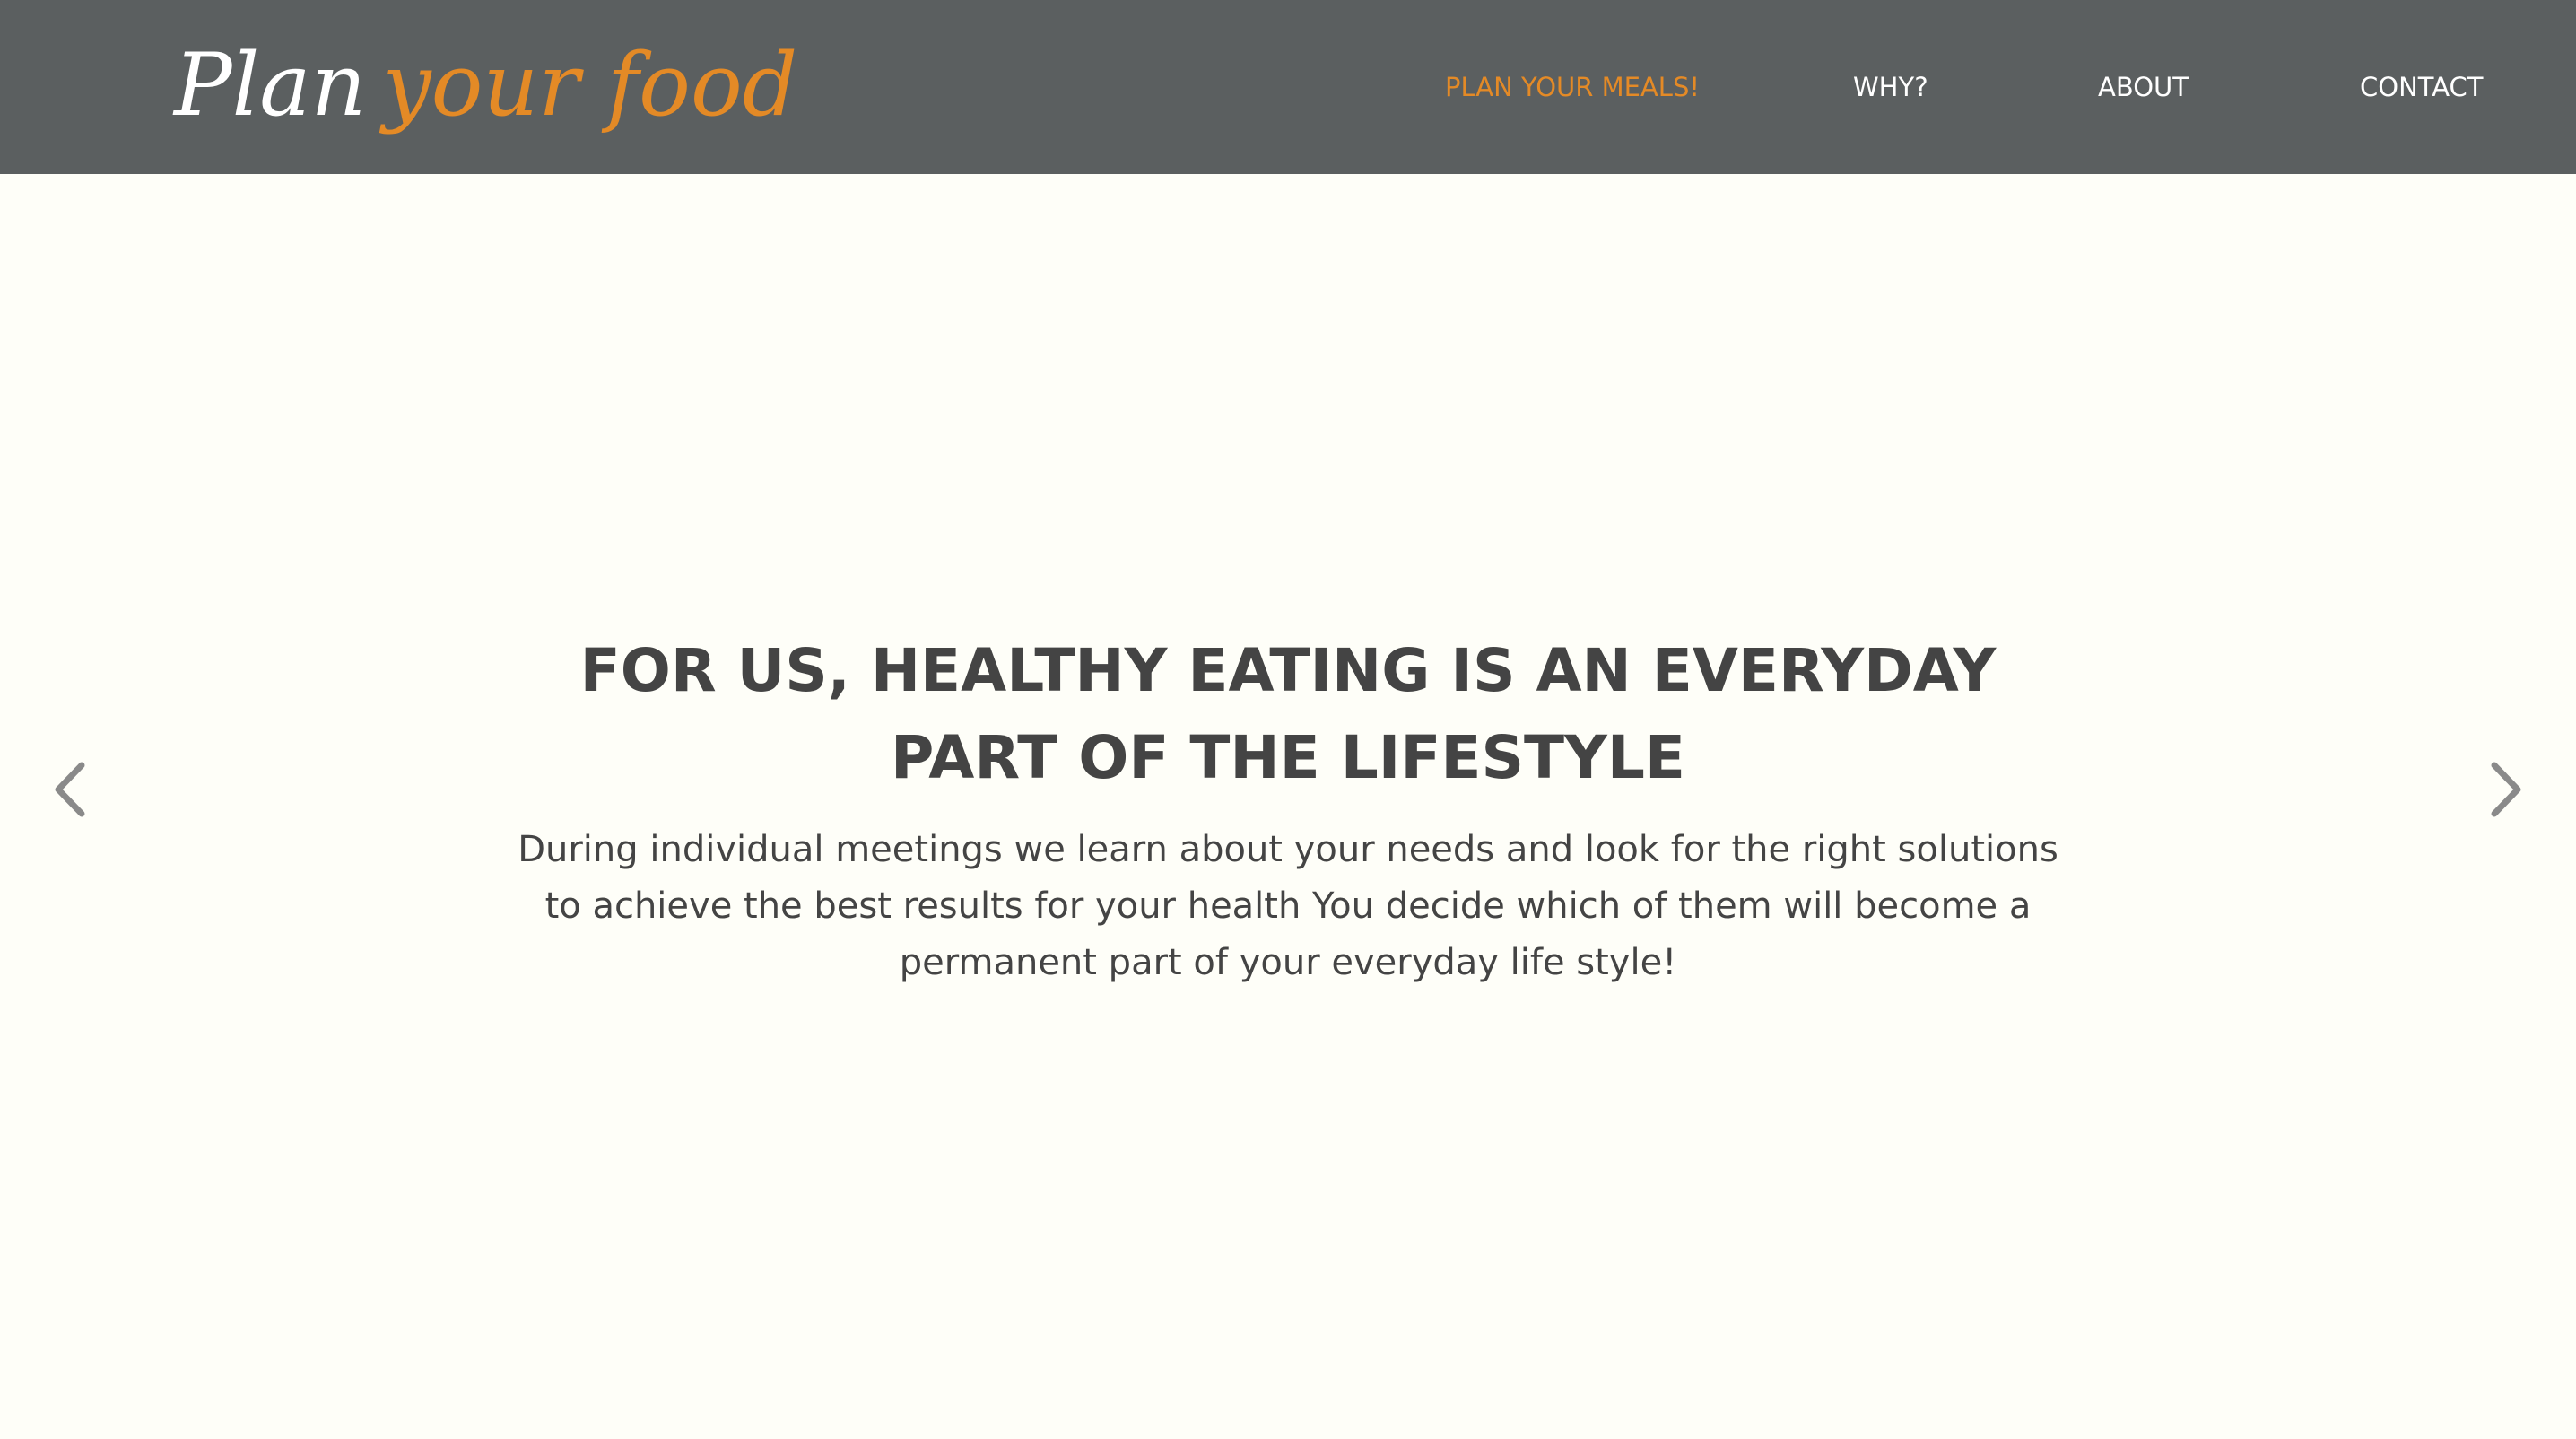 The width and height of the screenshot is (2576, 1439). Describe the element at coordinates (590, 85) in the screenshot. I see `logo-text-your-food: your food` at that location.